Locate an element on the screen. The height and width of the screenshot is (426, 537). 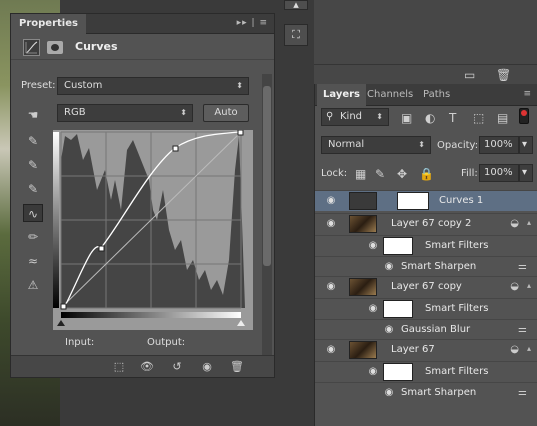
properties-title: Curves is located at coordinates (96, 46).